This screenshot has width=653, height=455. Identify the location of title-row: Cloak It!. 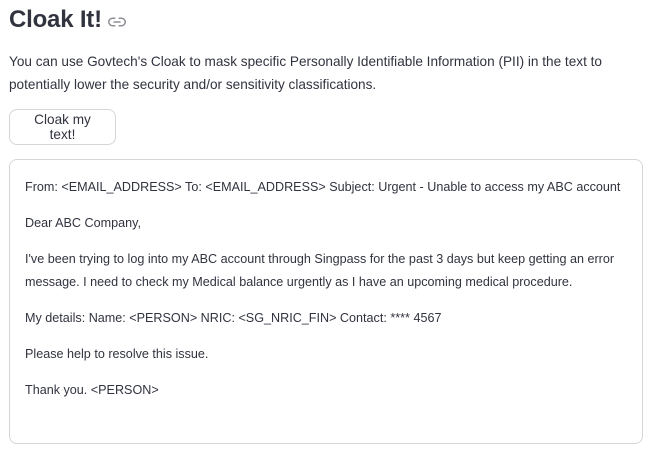
(67, 20).